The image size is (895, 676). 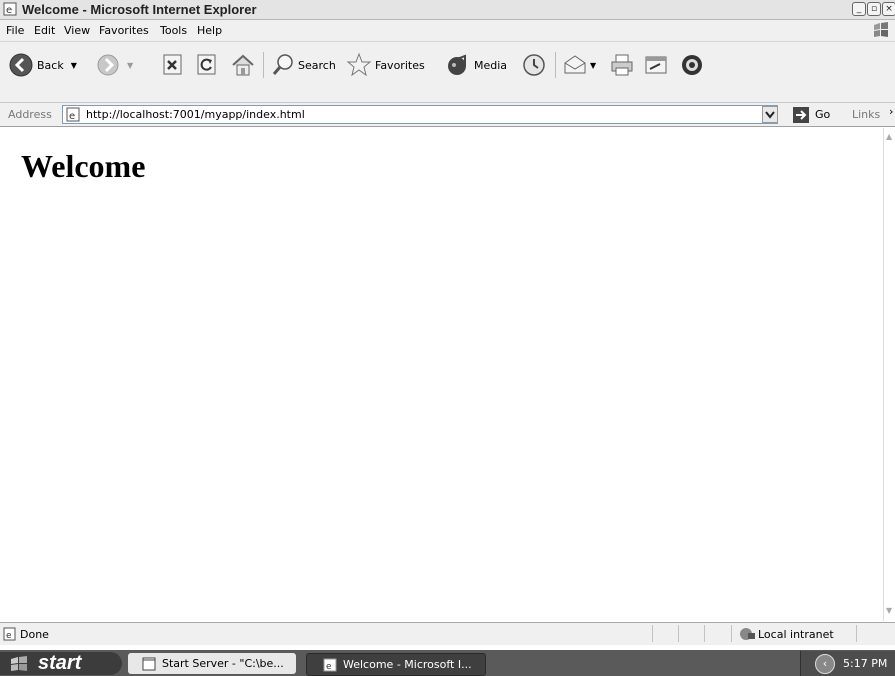 I want to click on mail-button: ▼, so click(x=579, y=65).